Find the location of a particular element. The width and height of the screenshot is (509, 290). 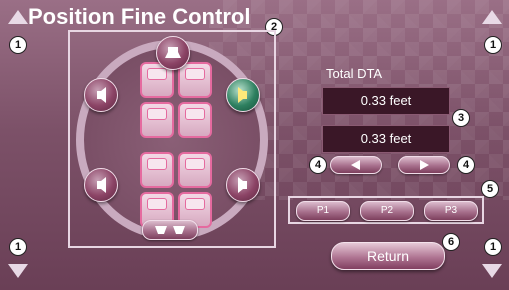

rear-right-speaker-button is located at coordinates (243, 185).